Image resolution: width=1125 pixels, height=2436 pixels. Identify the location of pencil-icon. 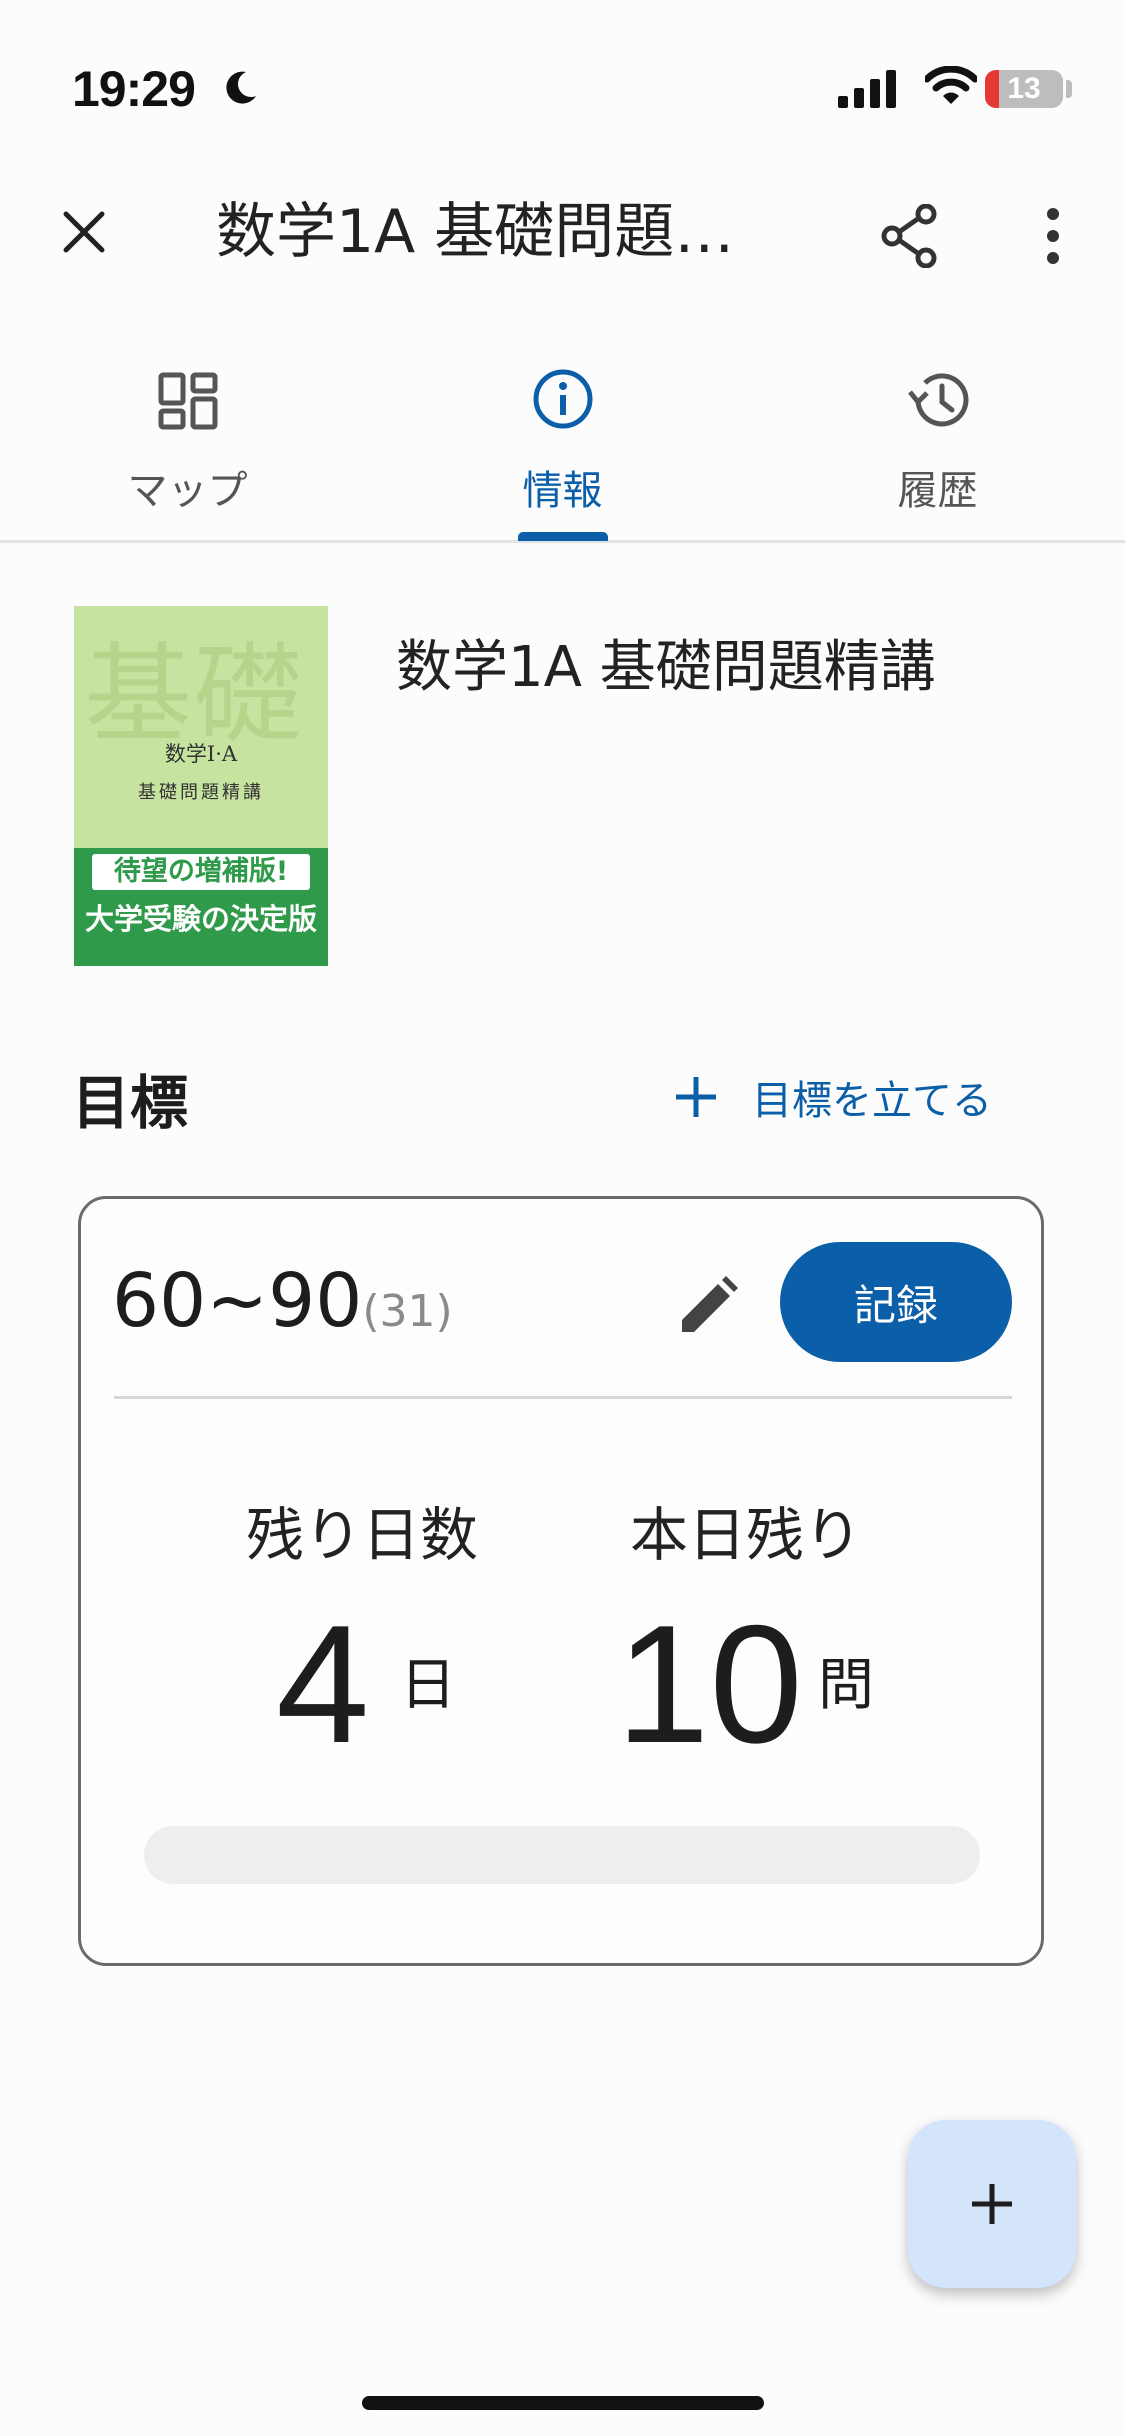
(710, 1304).